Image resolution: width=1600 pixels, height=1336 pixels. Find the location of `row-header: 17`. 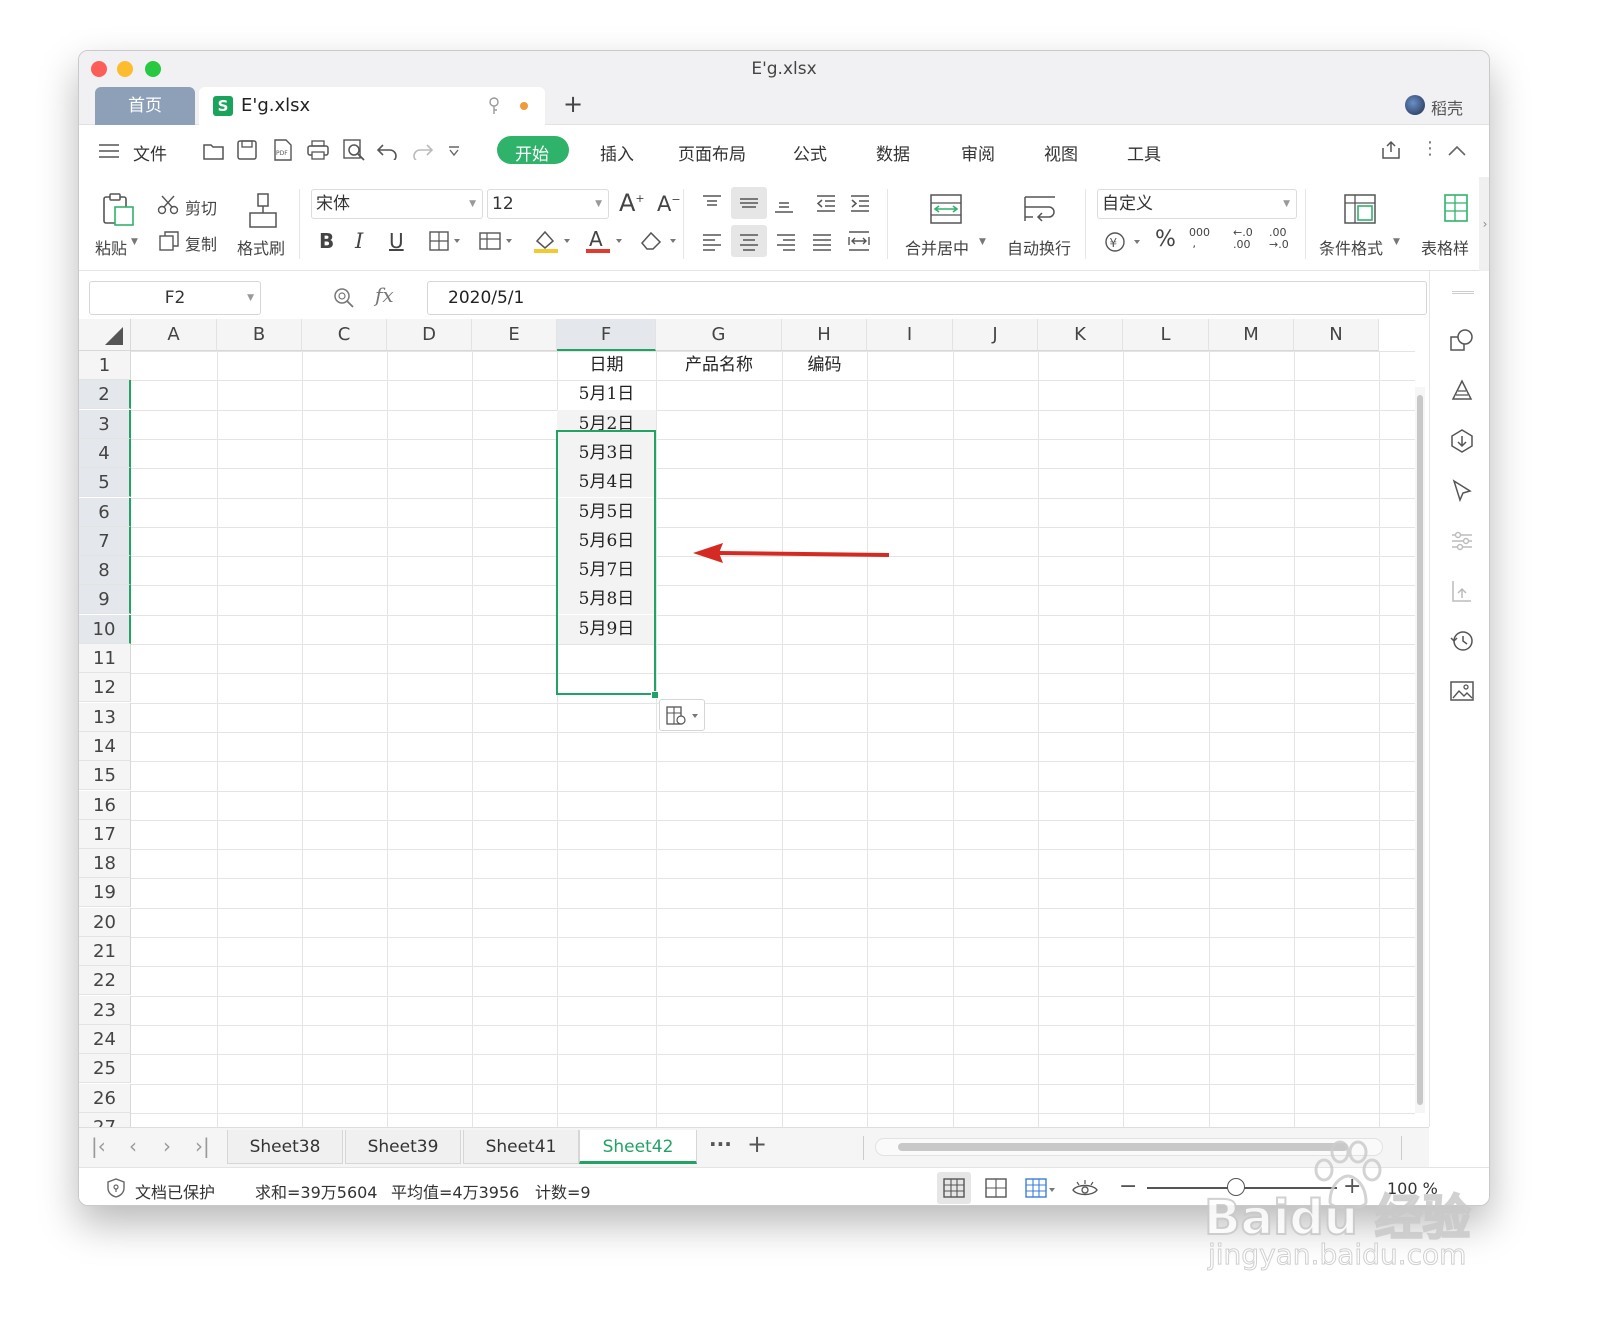

row-header: 17 is located at coordinates (105, 834).